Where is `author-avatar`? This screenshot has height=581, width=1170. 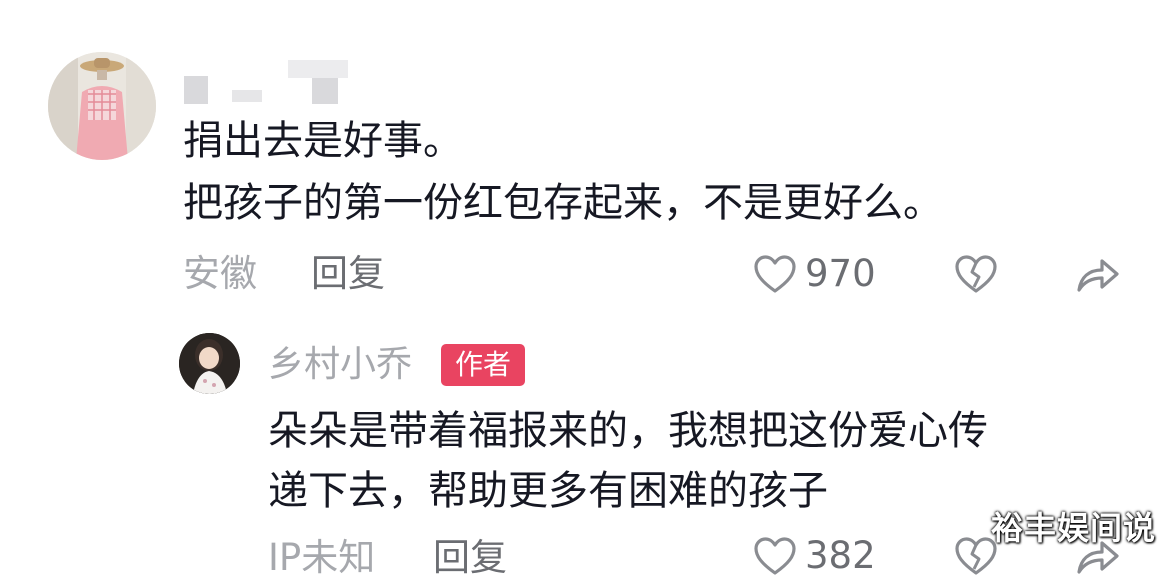
author-avatar is located at coordinates (209, 363).